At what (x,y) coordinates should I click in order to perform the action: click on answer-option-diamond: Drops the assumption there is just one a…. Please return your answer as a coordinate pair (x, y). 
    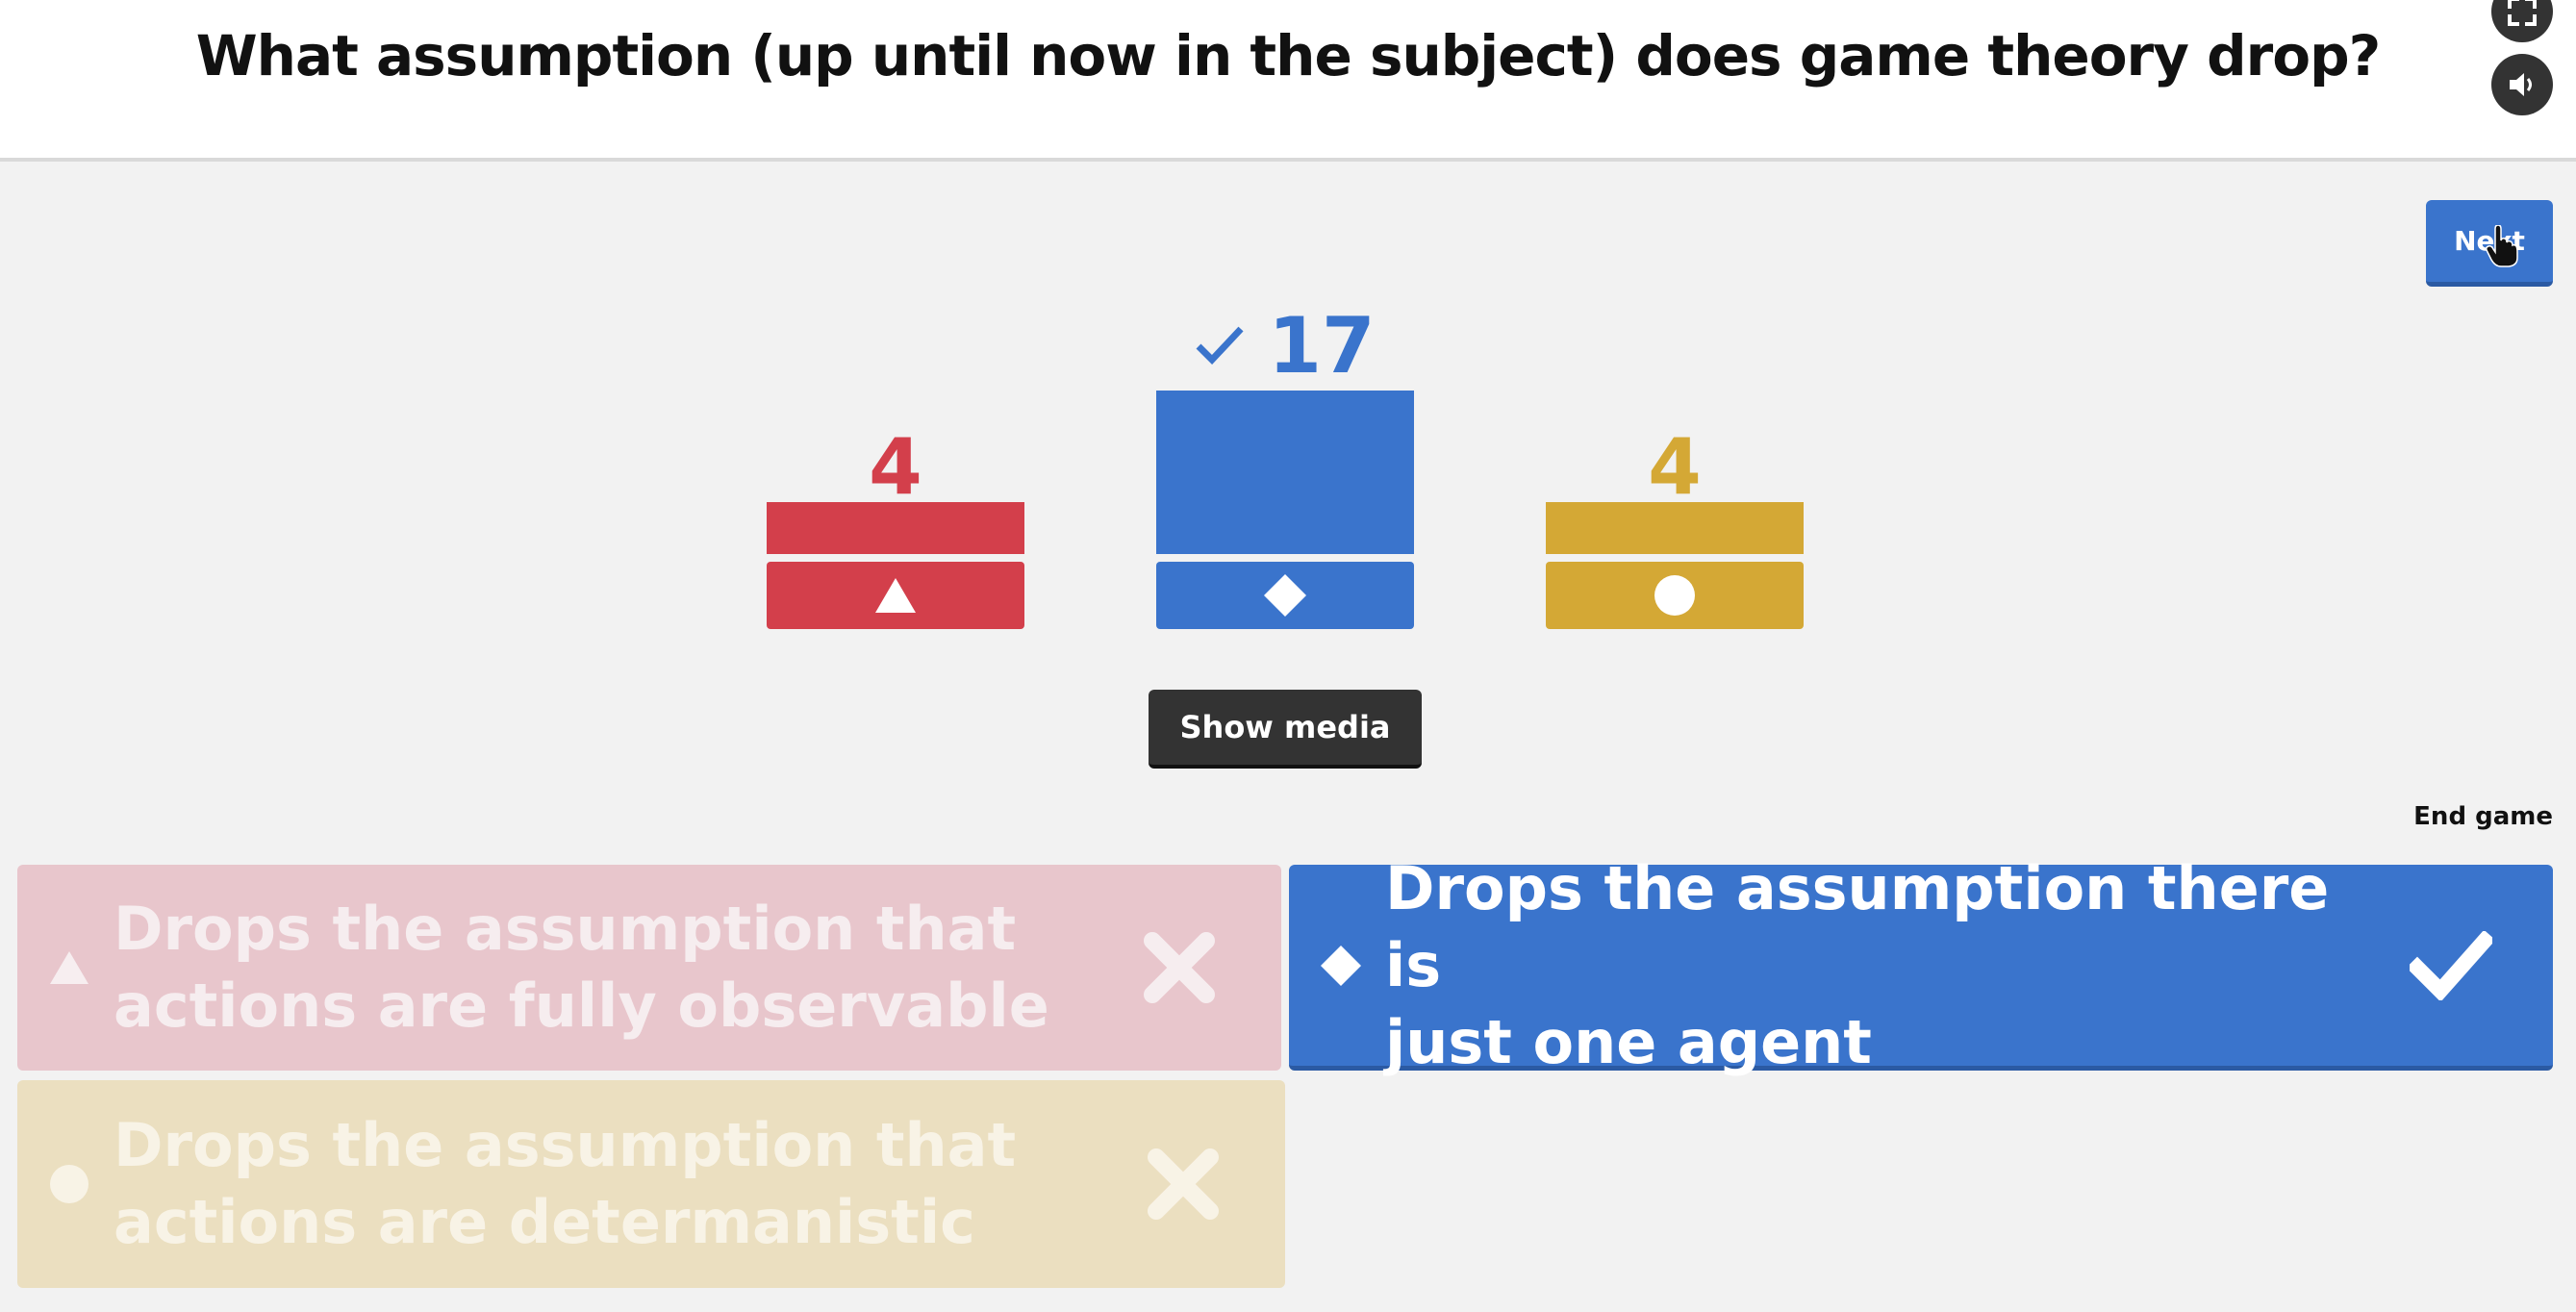
    Looking at the image, I should click on (1921, 965).